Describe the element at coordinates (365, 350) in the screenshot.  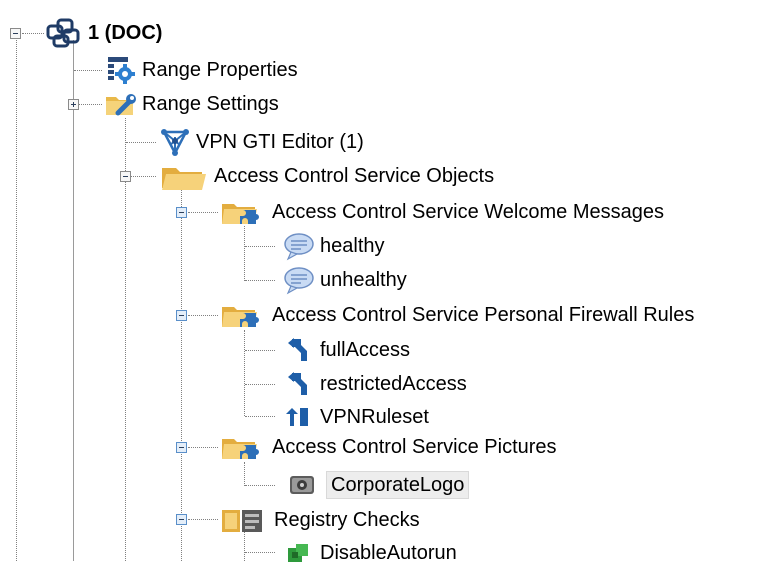
I see `full-access-label: fullAccess` at that location.